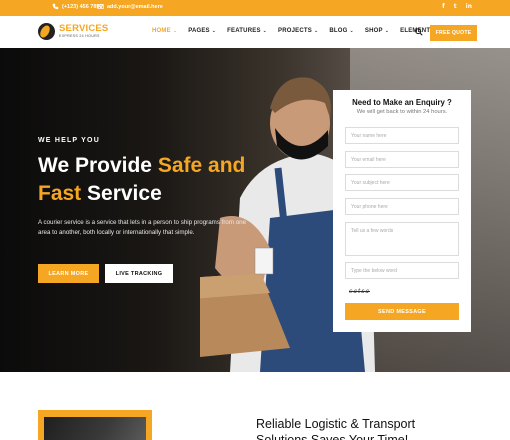 The image size is (510, 440). I want to click on nav-item-label: HOME, so click(161, 31).